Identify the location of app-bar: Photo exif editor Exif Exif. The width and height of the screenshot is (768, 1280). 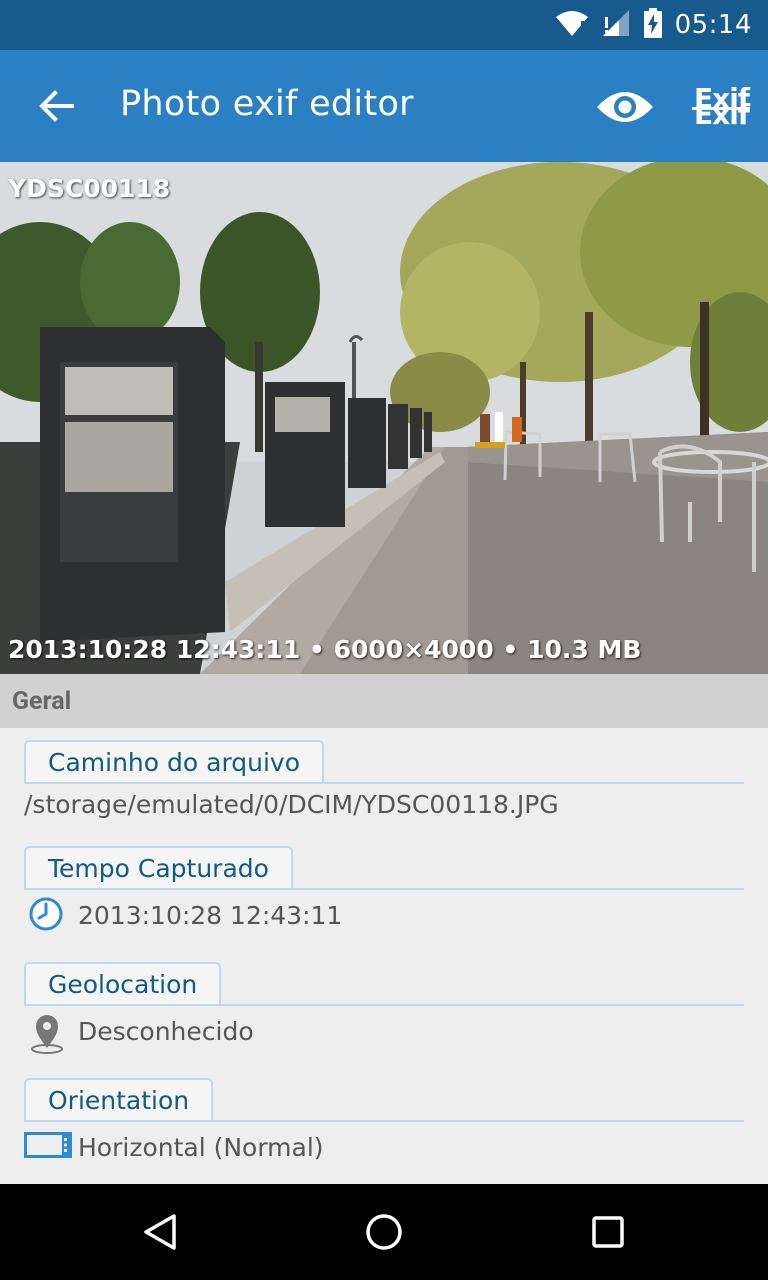
(384, 106).